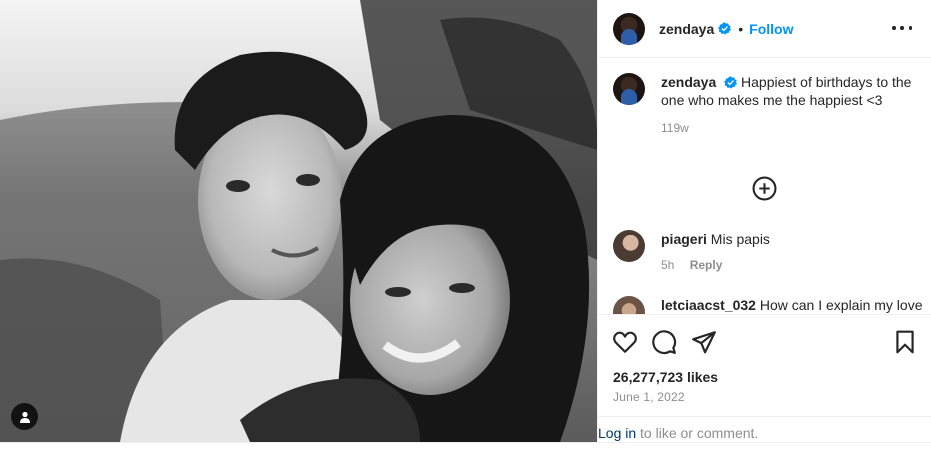 The image size is (931, 449). I want to click on comment-username: piageri, so click(684, 239).